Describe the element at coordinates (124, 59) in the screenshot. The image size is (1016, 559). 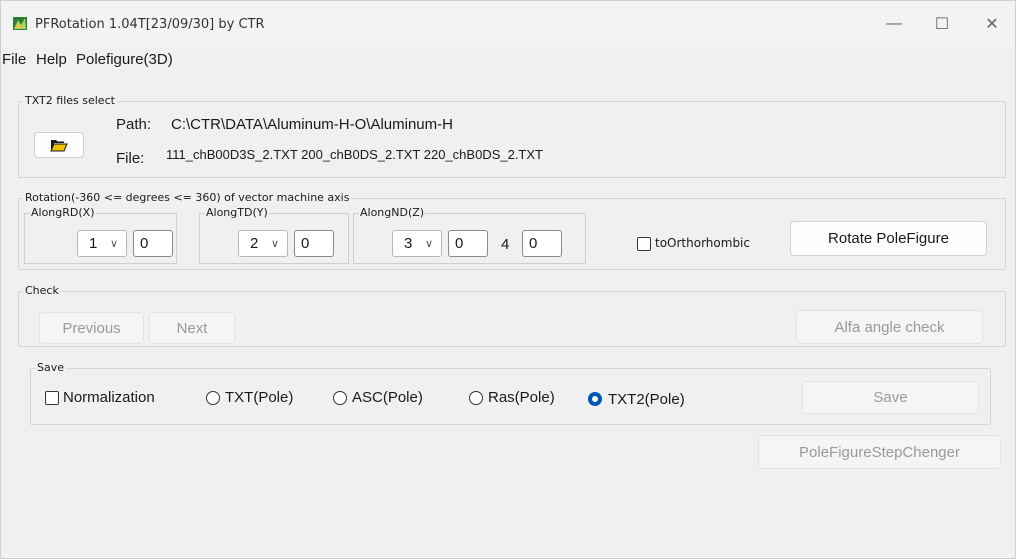
I see `menu-polefigure-3d: Polefigure(3D)` at that location.